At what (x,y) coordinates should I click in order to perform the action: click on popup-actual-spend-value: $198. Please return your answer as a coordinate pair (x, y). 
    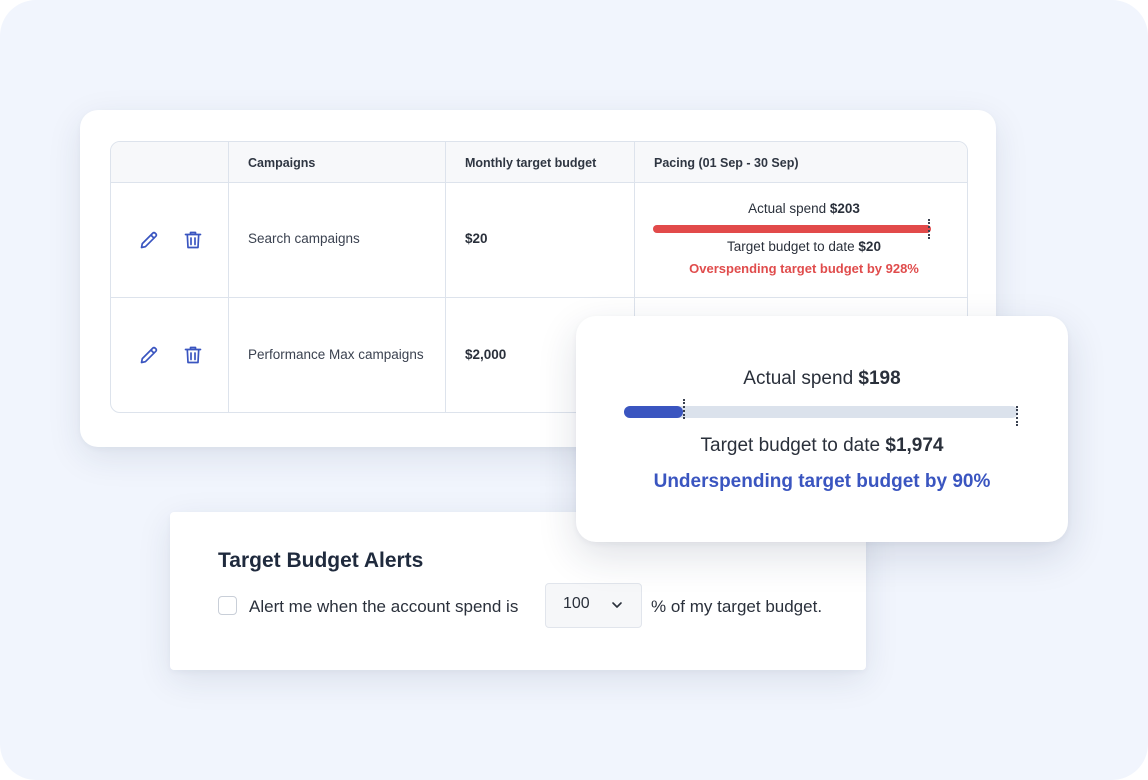
    Looking at the image, I should click on (879, 378).